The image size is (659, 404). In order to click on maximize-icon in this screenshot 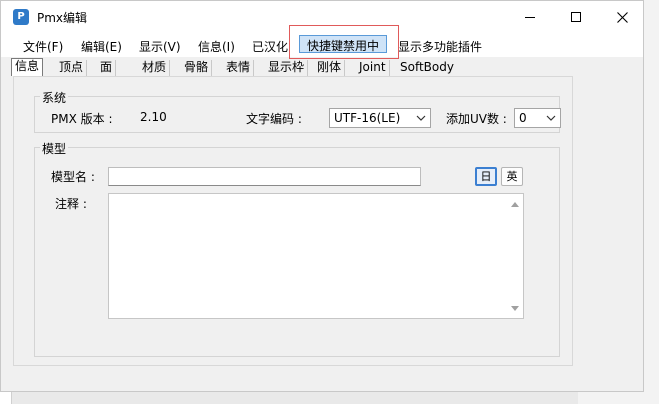, I will do `click(576, 17)`.